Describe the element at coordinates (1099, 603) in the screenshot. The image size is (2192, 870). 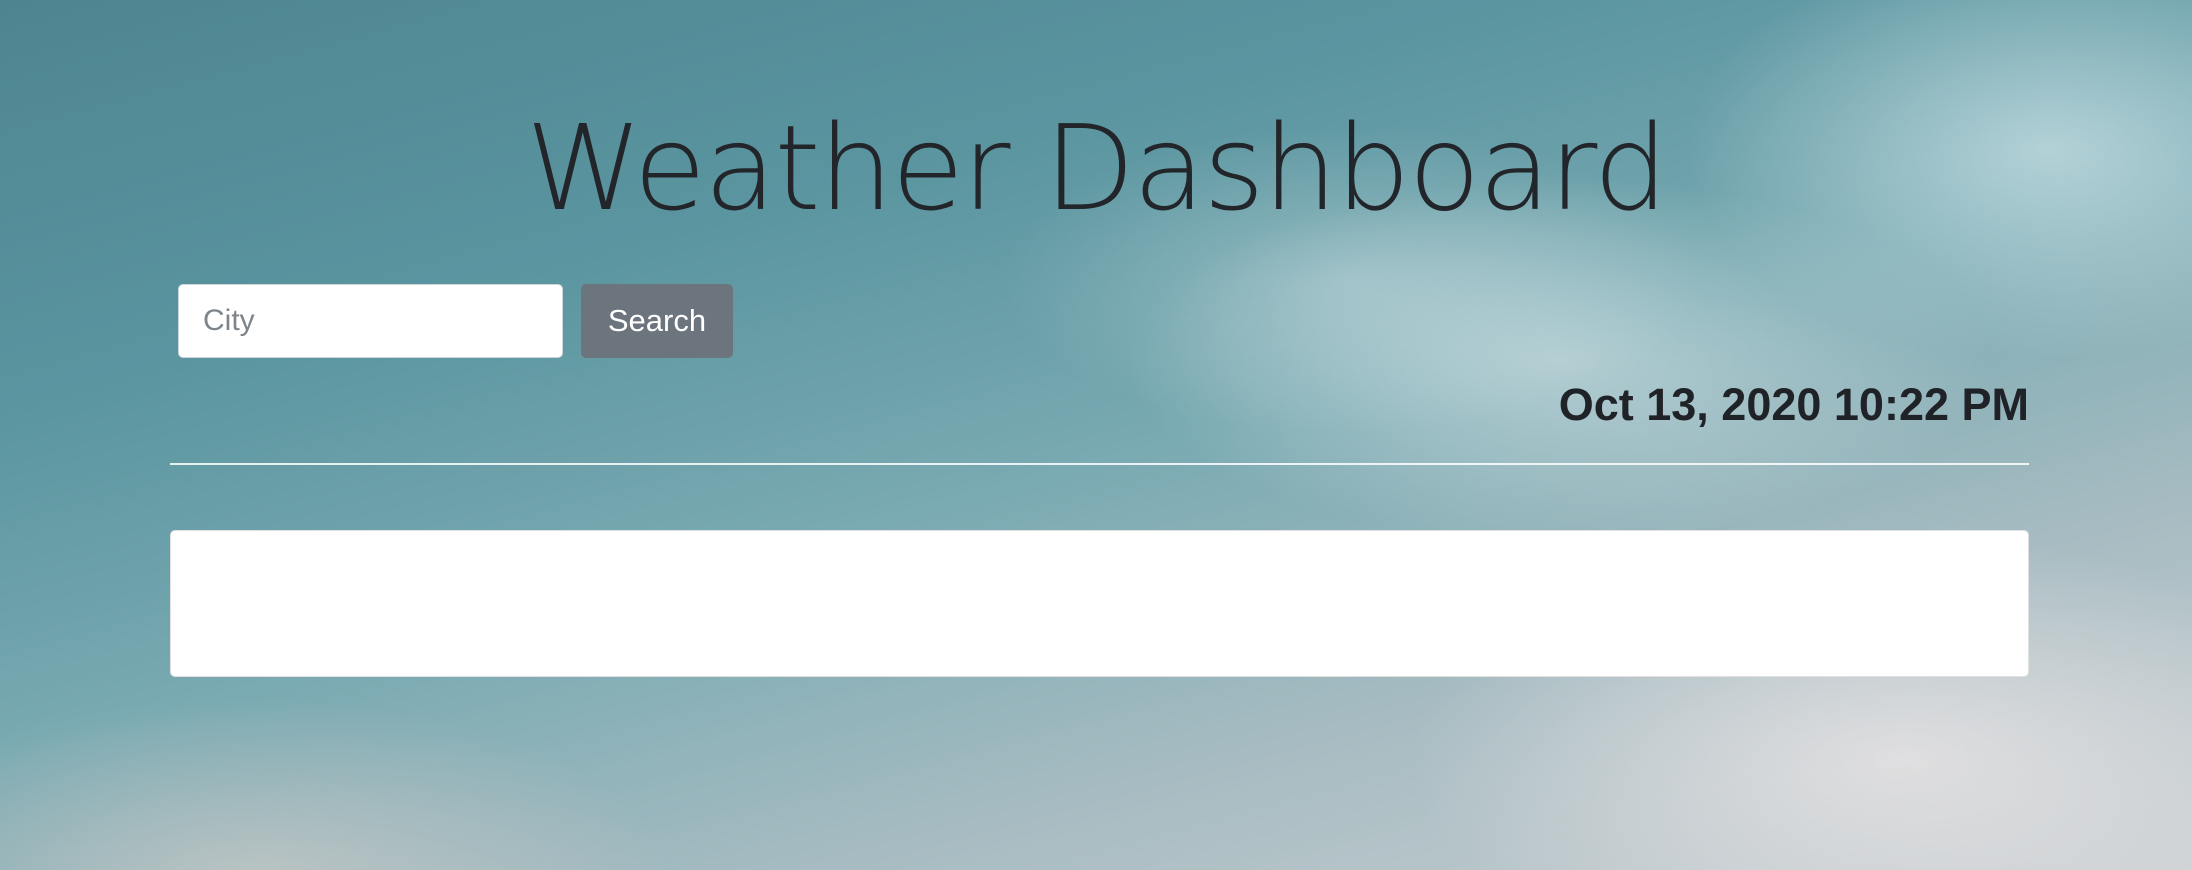
I see `weather-result-card` at that location.